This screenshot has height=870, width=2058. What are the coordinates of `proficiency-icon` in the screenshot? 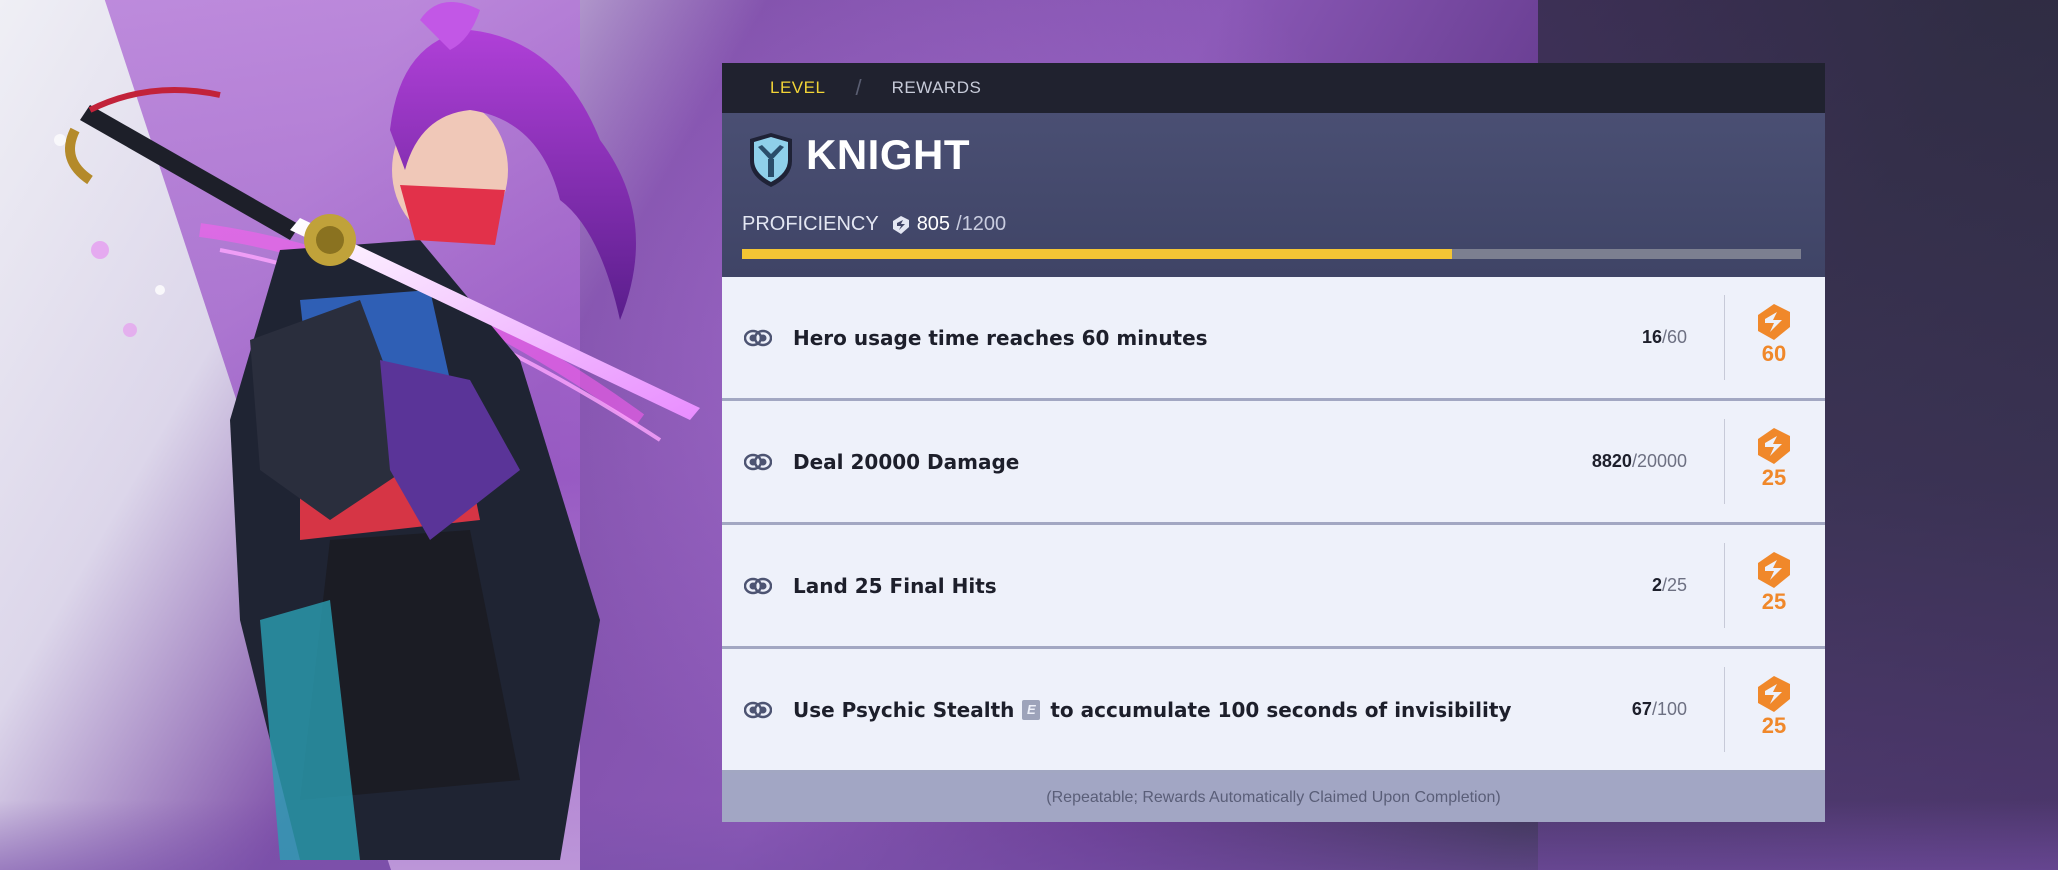 It's located at (900, 224).